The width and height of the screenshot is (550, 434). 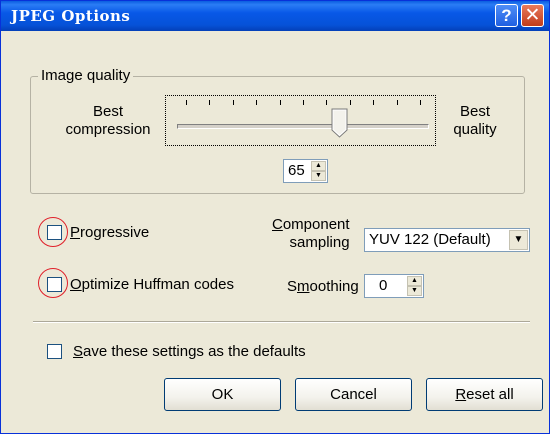 What do you see at coordinates (222, 394) in the screenshot?
I see `ok-button: OK` at bounding box center [222, 394].